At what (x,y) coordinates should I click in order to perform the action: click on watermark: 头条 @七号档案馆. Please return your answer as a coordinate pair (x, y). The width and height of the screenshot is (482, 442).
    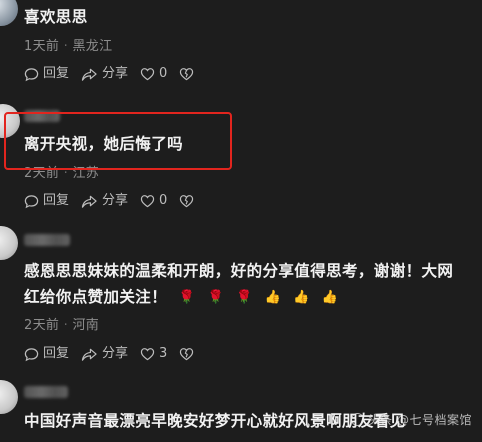
    Looking at the image, I should click on (411, 419).